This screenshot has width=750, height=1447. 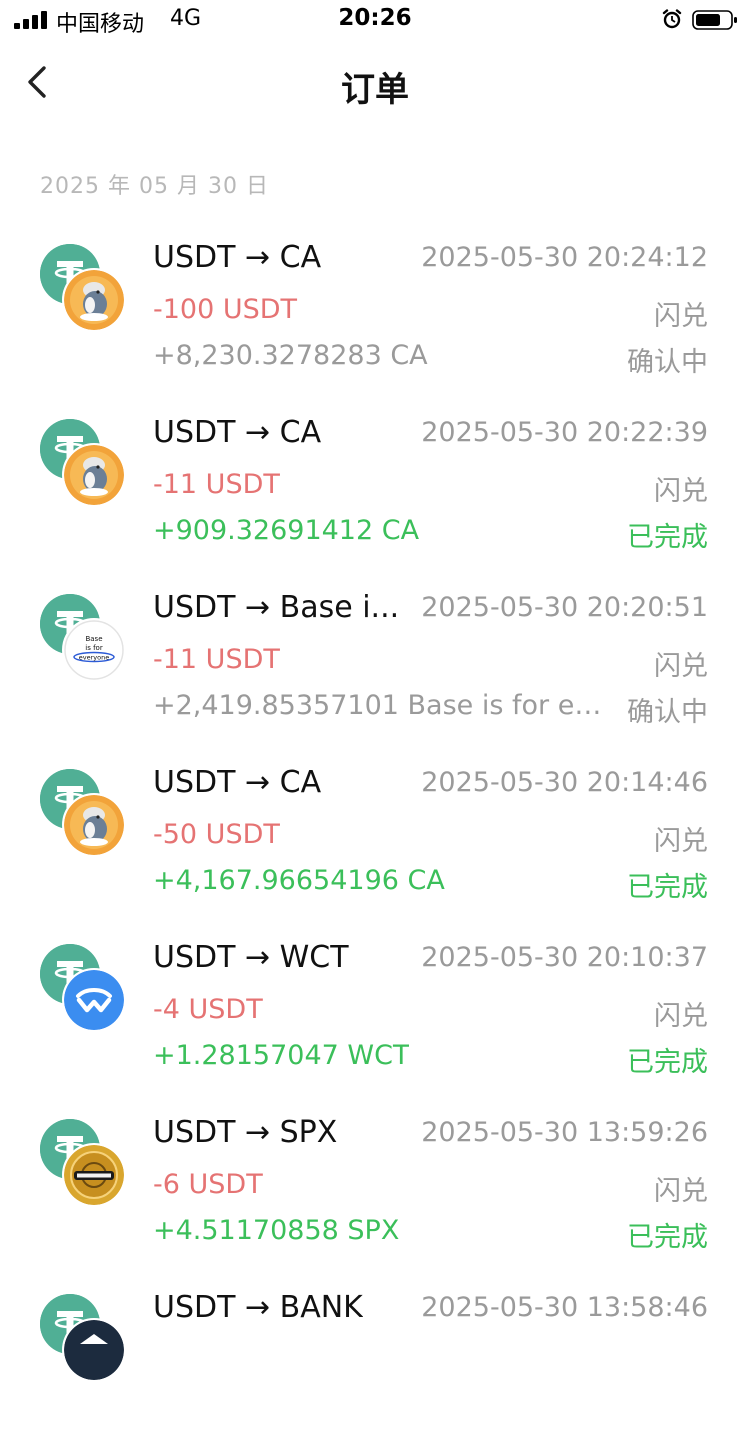 I want to click on page-title: 订单, so click(x=375, y=90).